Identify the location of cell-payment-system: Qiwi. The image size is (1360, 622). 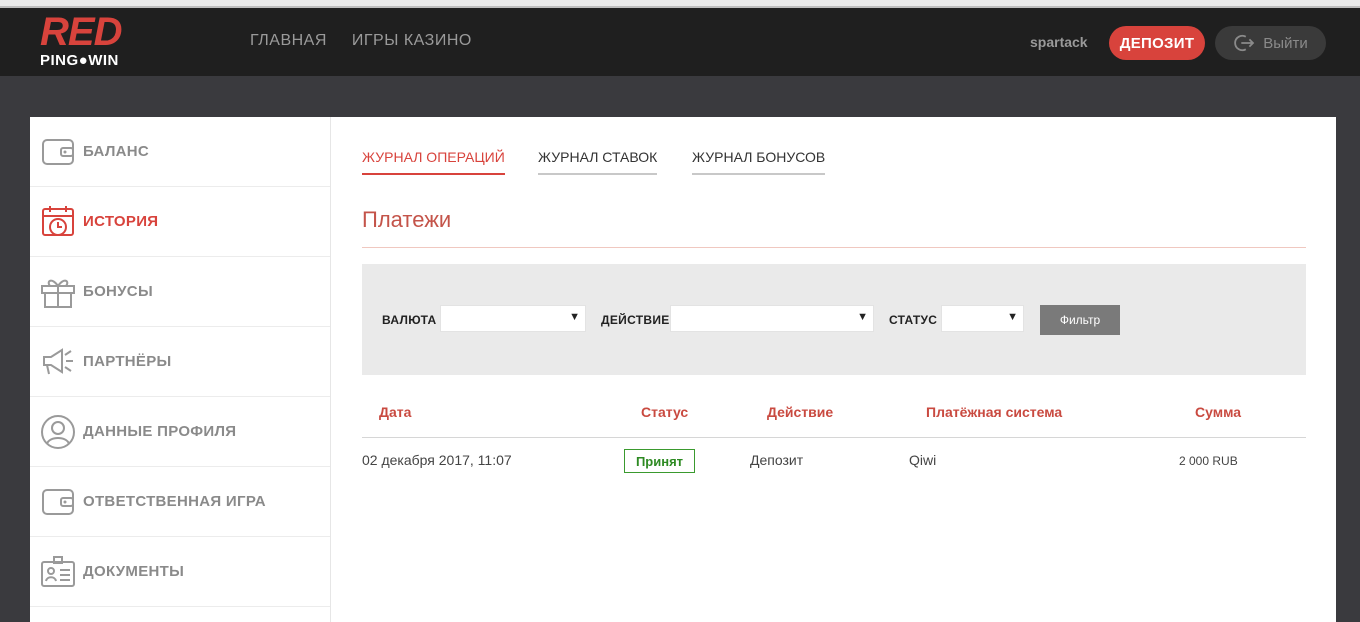
(923, 460).